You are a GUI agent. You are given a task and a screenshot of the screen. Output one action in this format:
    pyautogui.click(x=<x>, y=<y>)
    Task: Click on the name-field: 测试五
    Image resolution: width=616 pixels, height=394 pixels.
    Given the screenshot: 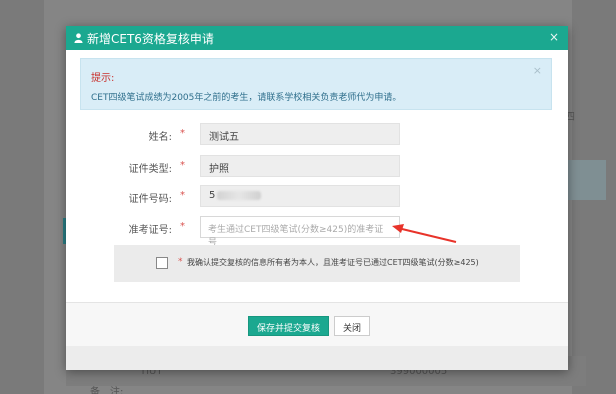 What is the action you would take?
    pyautogui.click(x=300, y=134)
    